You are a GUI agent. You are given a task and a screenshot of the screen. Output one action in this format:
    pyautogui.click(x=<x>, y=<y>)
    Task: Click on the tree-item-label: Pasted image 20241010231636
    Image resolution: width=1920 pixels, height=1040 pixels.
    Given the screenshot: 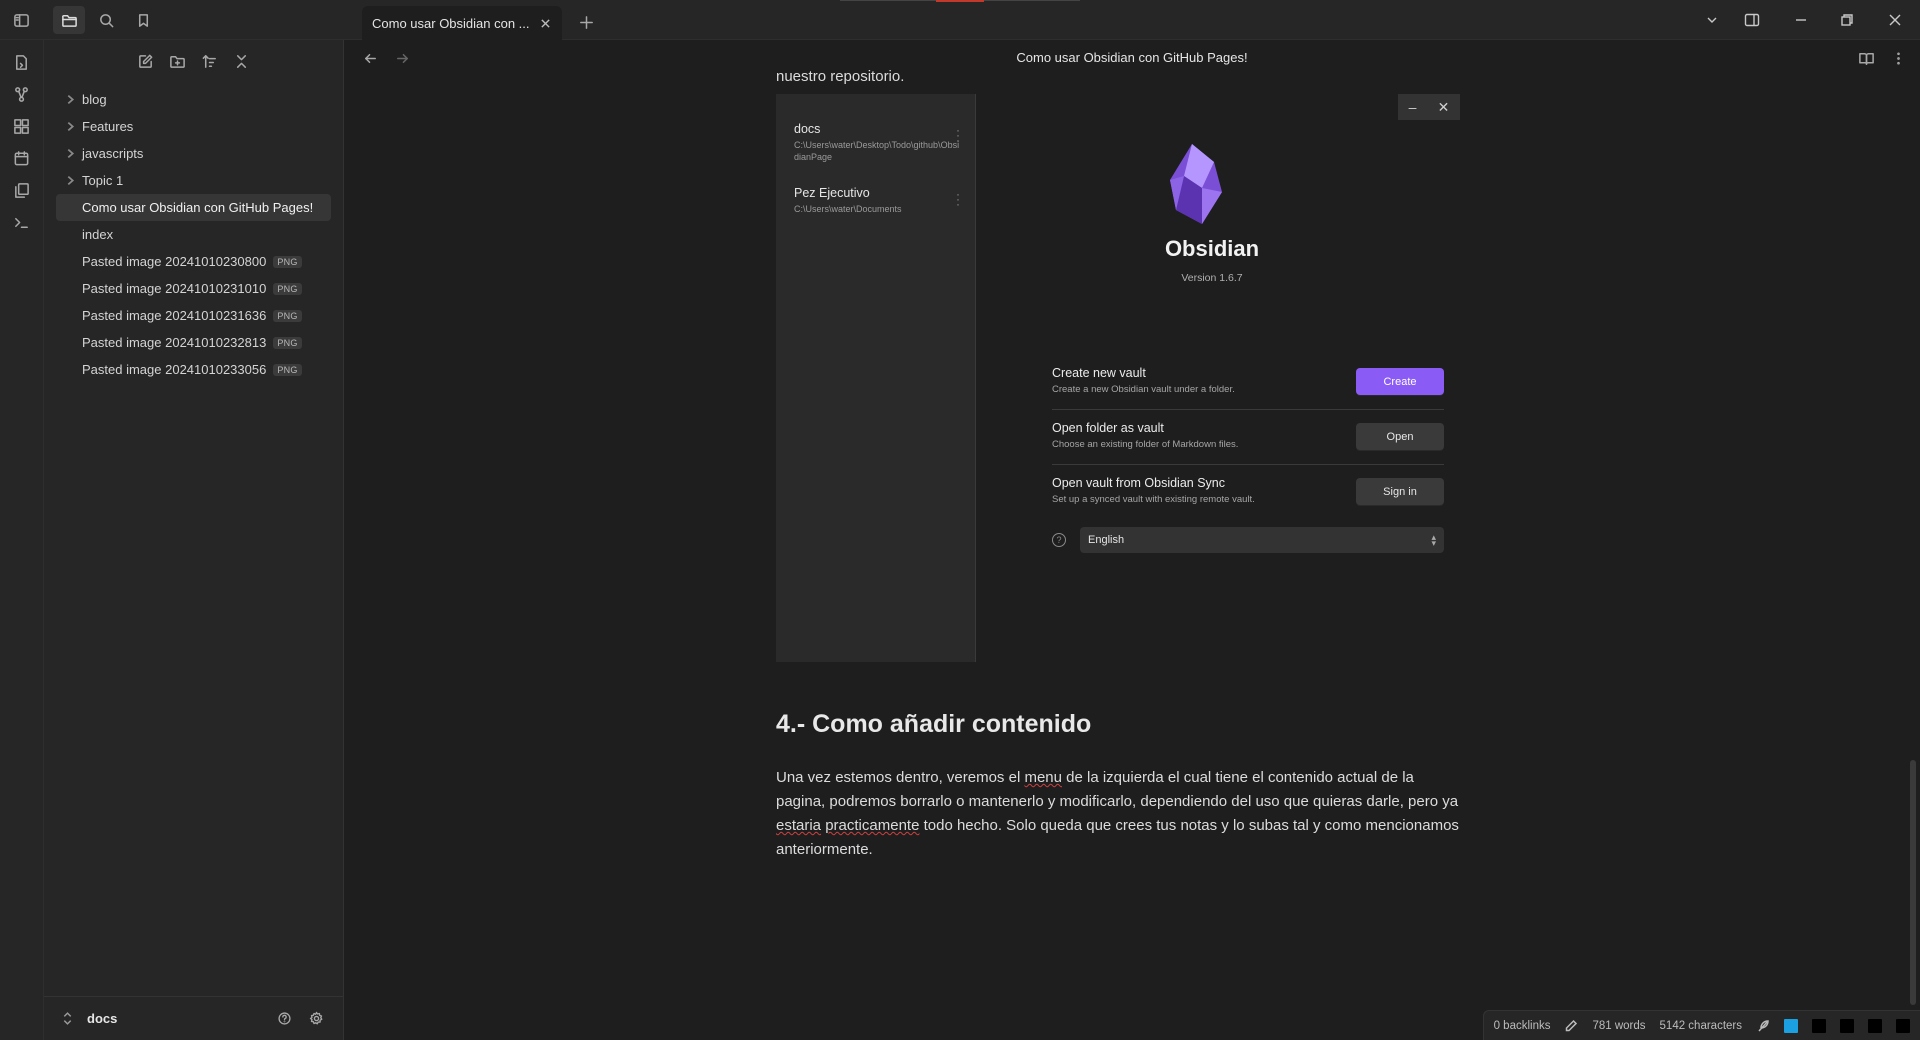 What is the action you would take?
    pyautogui.click(x=174, y=315)
    